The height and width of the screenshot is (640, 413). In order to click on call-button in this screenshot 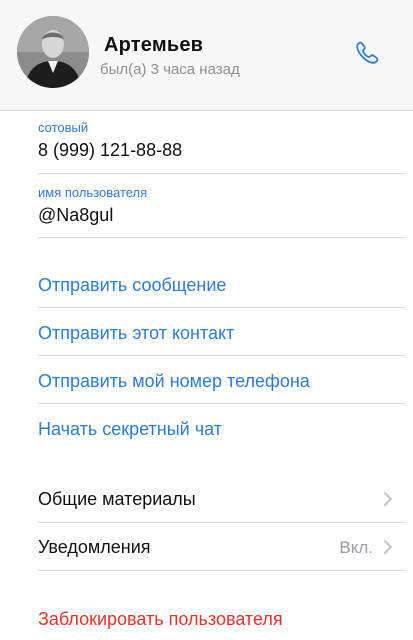, I will do `click(367, 53)`.